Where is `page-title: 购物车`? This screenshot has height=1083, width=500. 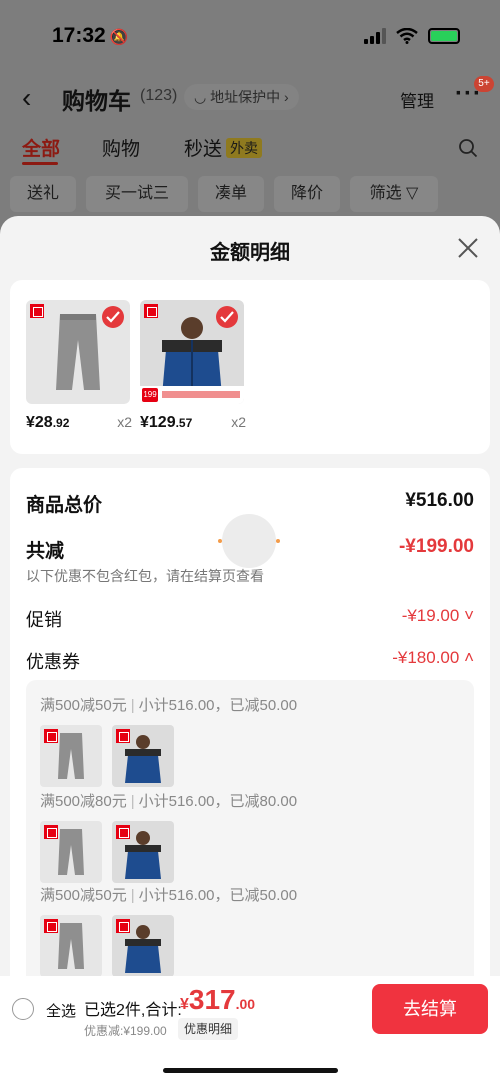
page-title: 购物车 is located at coordinates (96, 101).